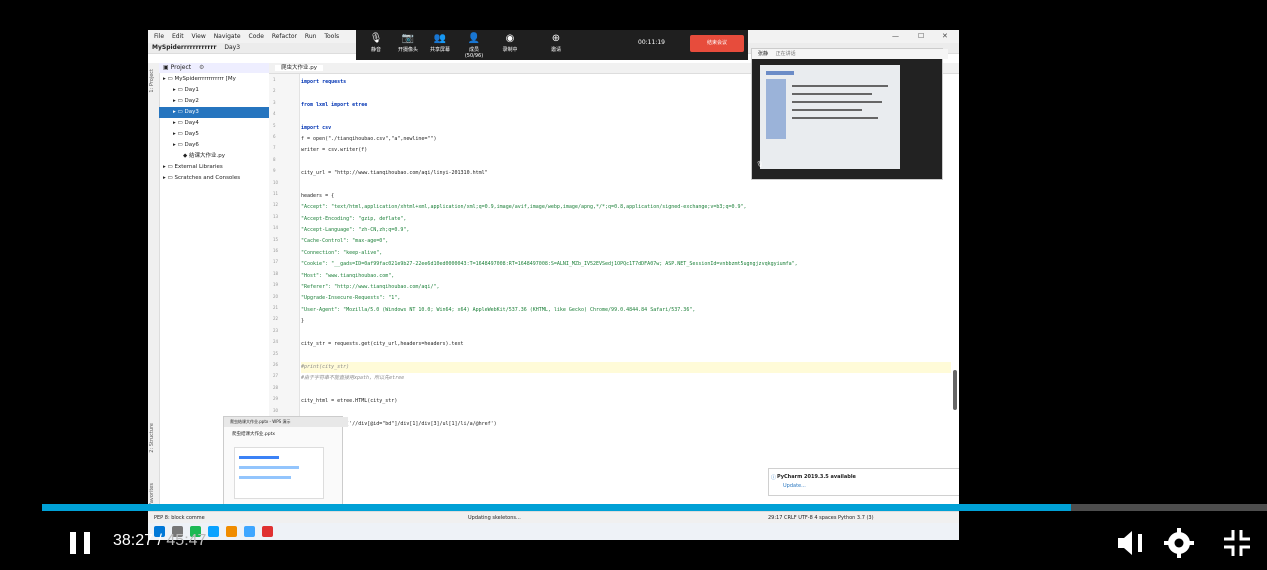 The image size is (1267, 570). Describe the element at coordinates (276, 273) in the screenshot. I see `line-number: 18` at that location.